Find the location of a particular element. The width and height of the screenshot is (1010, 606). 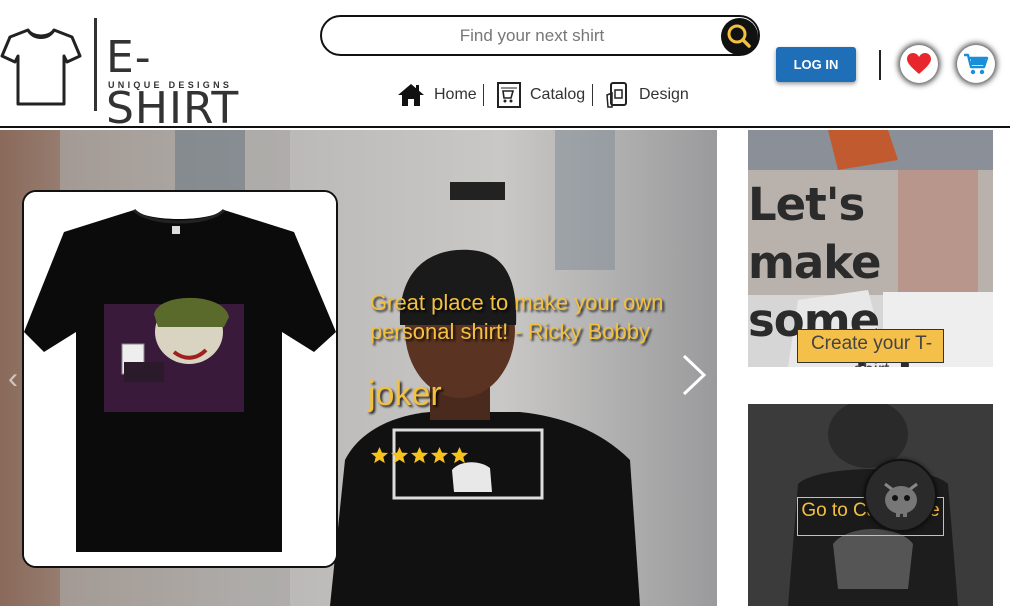

nav-item-label: Catalog is located at coordinates (558, 94).